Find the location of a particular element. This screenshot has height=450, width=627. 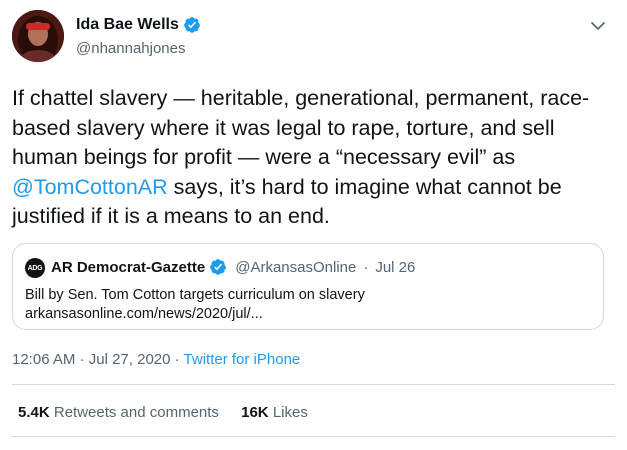

retweets-count: 5.4K is located at coordinates (34, 412).